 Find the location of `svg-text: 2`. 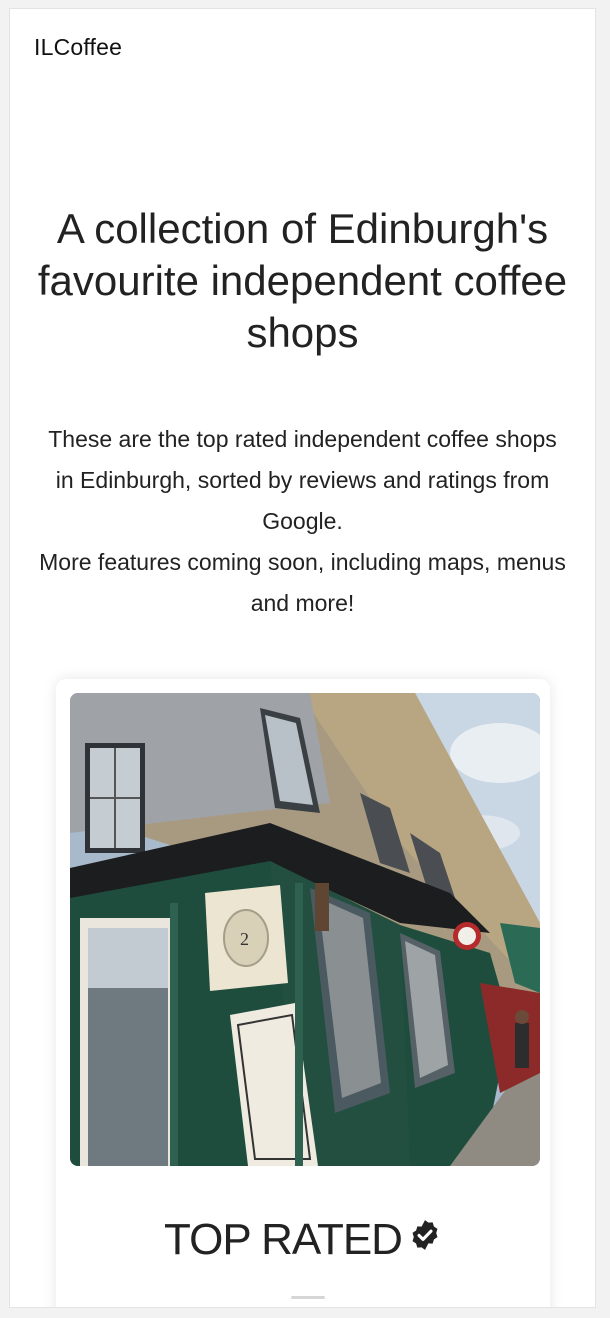

svg-text: 2 is located at coordinates (244, 939).